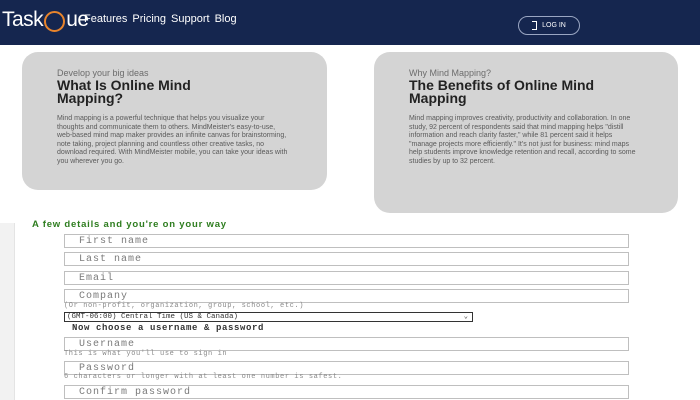  What do you see at coordinates (168, 328) in the screenshot?
I see `username-password-heading: Now choose a username & password` at bounding box center [168, 328].